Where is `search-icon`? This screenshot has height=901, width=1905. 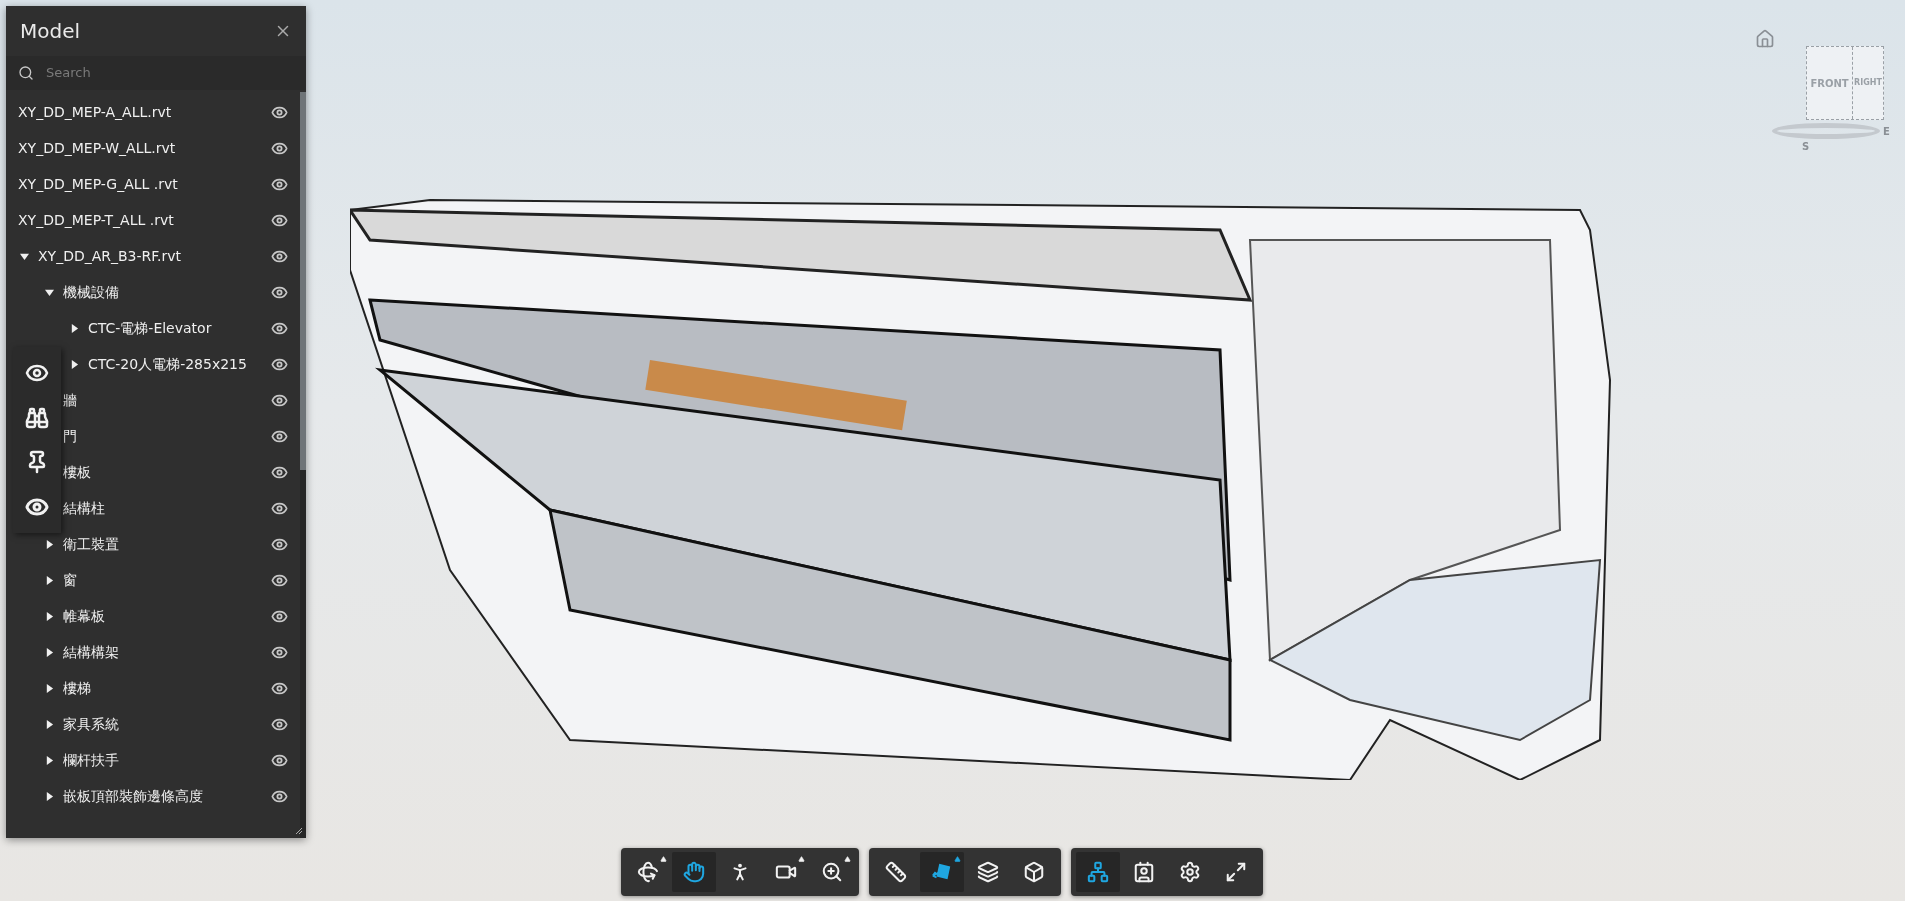
search-icon is located at coordinates (26, 73).